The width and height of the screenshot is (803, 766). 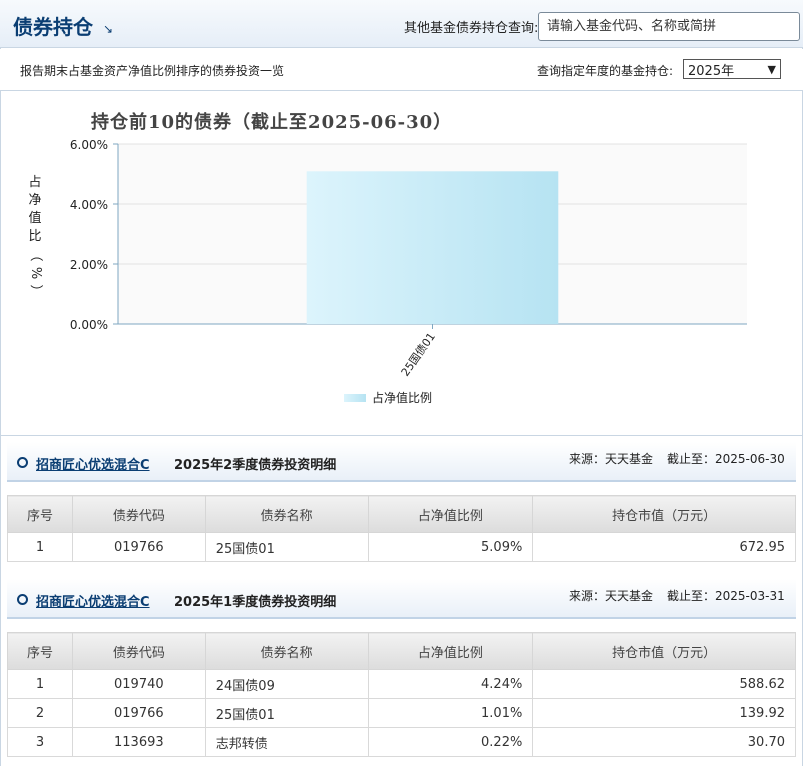 What do you see at coordinates (138, 742) in the screenshot?
I see `cell-code: 113693` at bounding box center [138, 742].